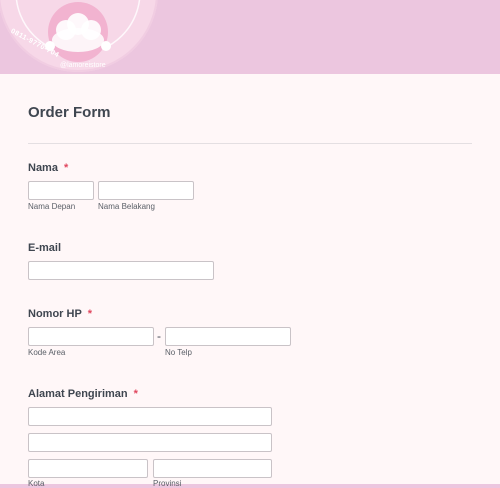  I want to click on address-line2-input, so click(150, 442).